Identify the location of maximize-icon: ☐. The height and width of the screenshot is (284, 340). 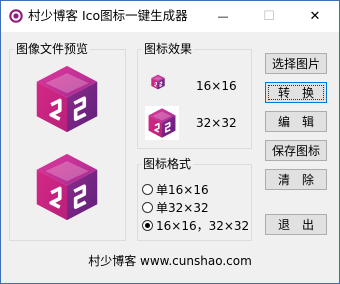
(269, 16).